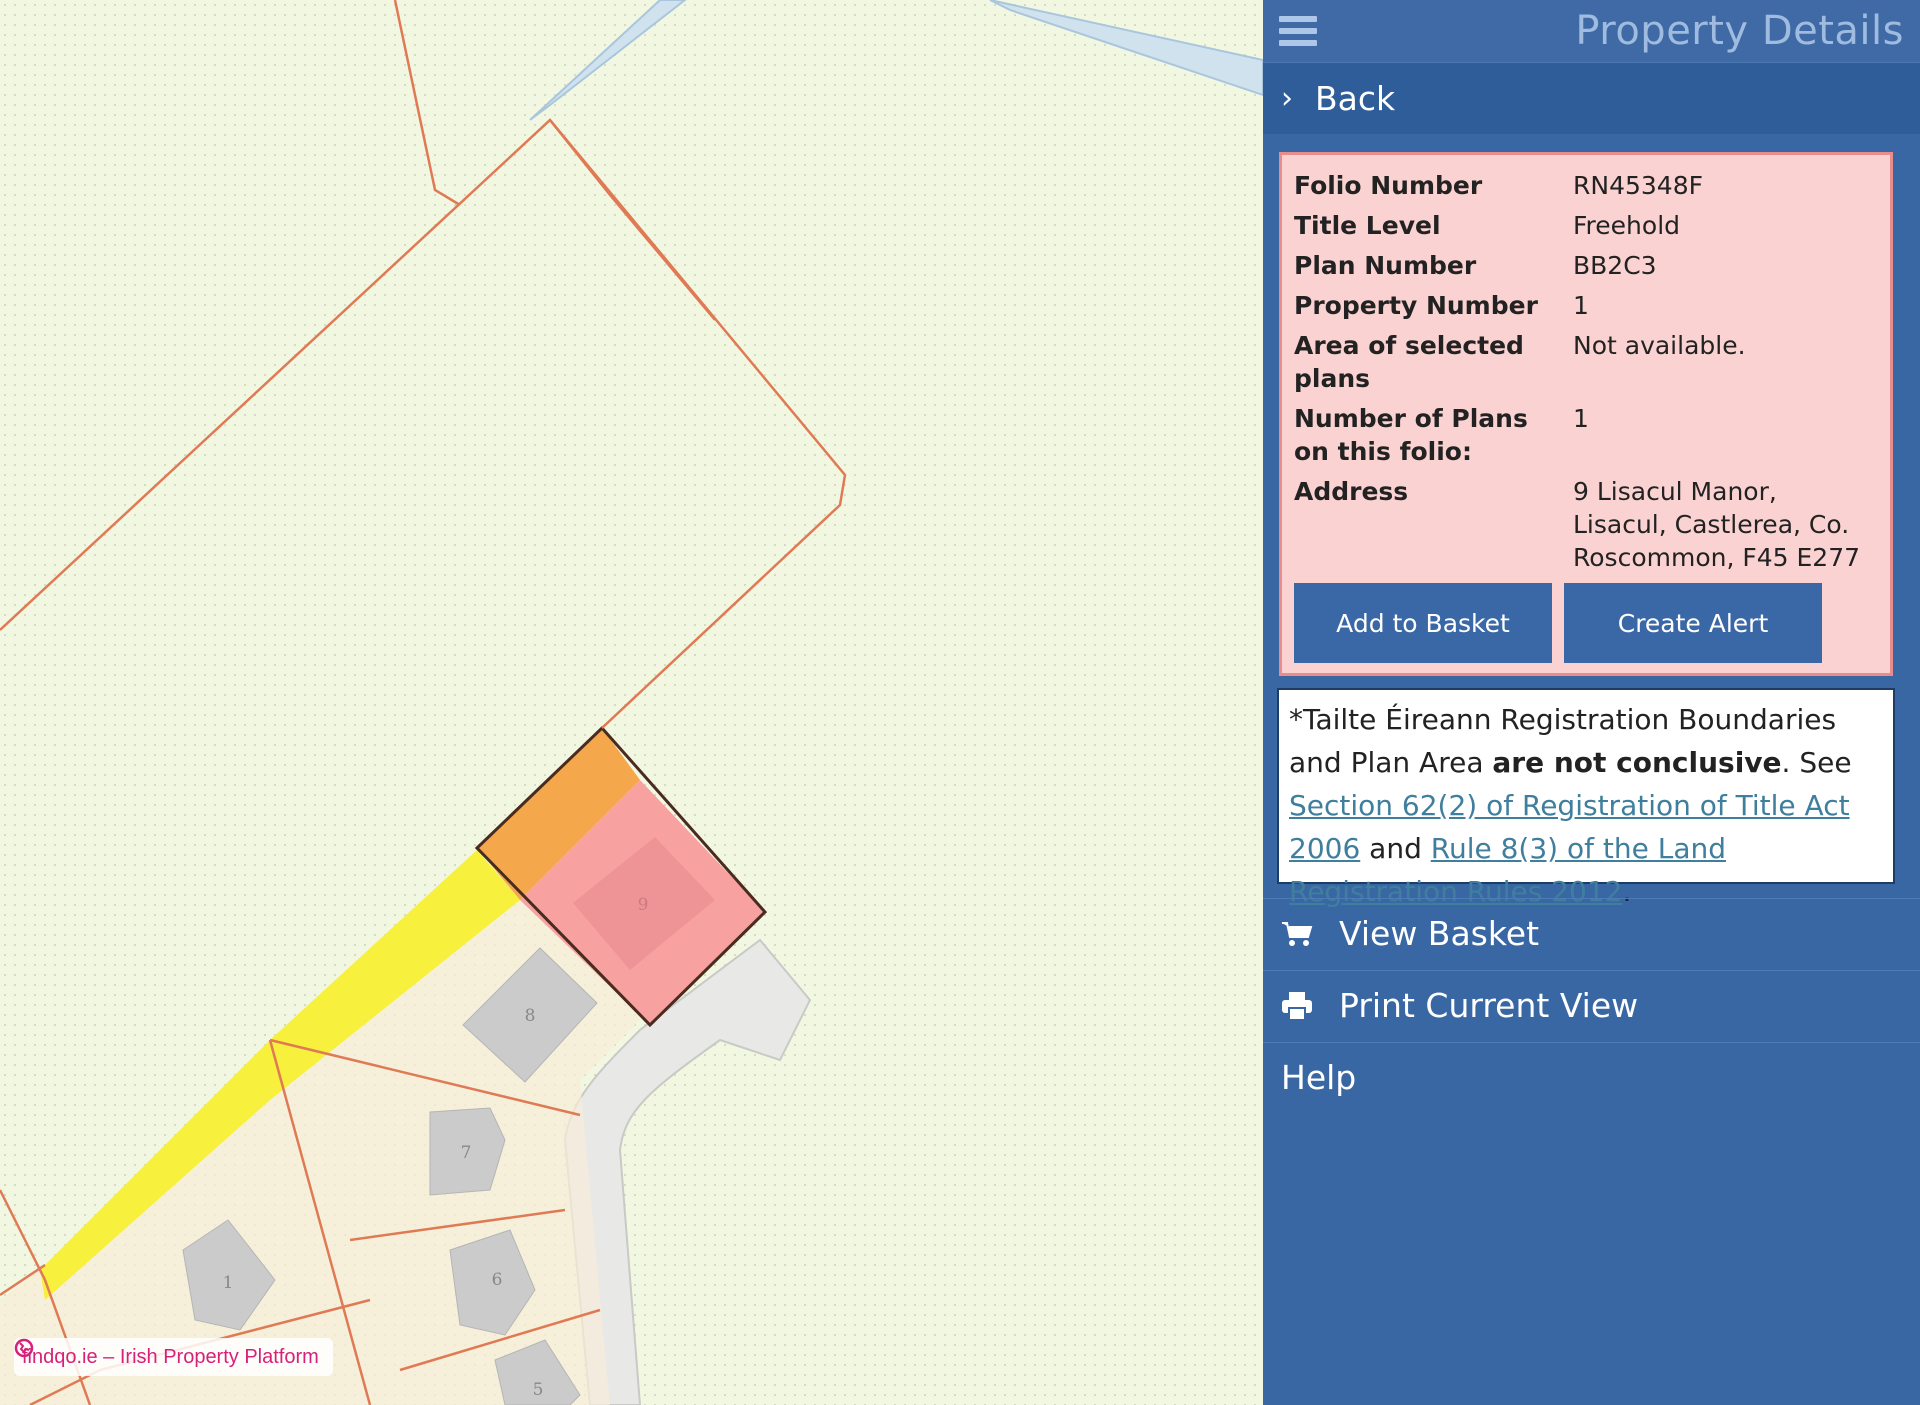 The height and width of the screenshot is (1405, 1920). Describe the element at coordinates (228, 1283) in the screenshot. I see `house-number-1: 1` at that location.